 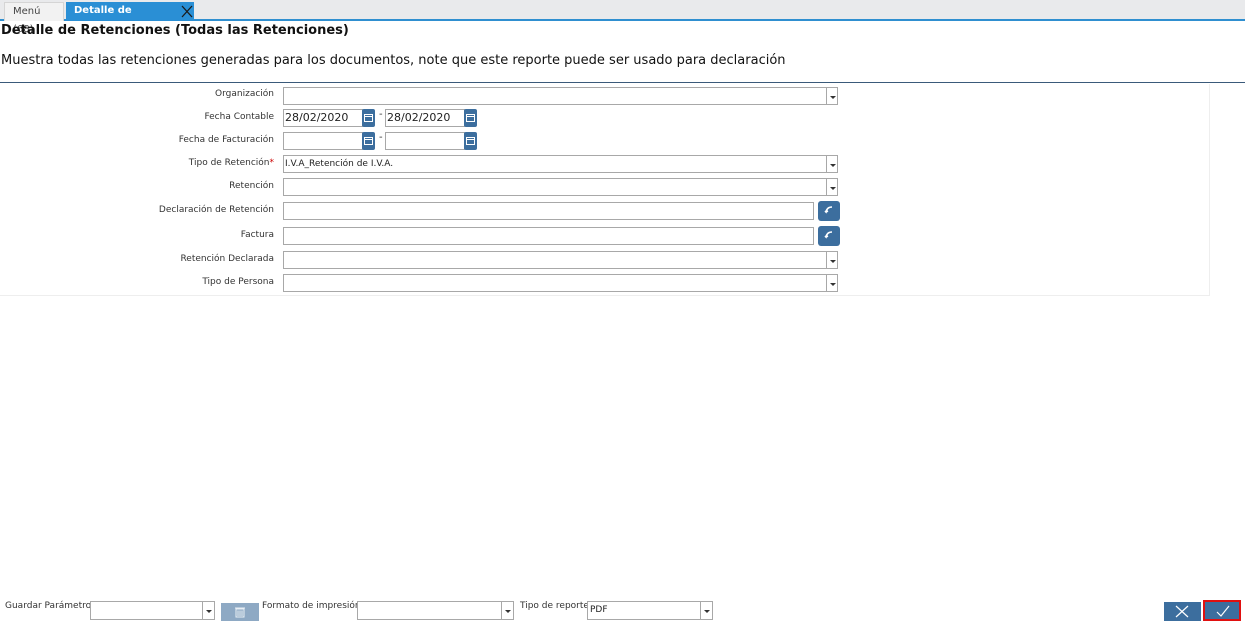 I want to click on declaracion-input, so click(x=548, y=211).